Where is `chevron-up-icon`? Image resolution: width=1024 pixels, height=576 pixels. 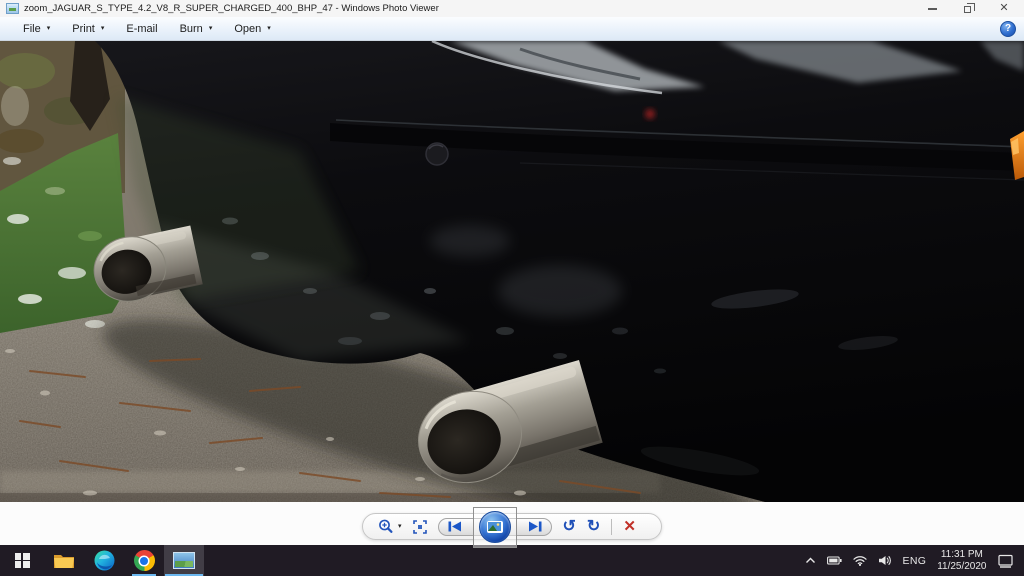
chevron-up-icon is located at coordinates (810, 560).